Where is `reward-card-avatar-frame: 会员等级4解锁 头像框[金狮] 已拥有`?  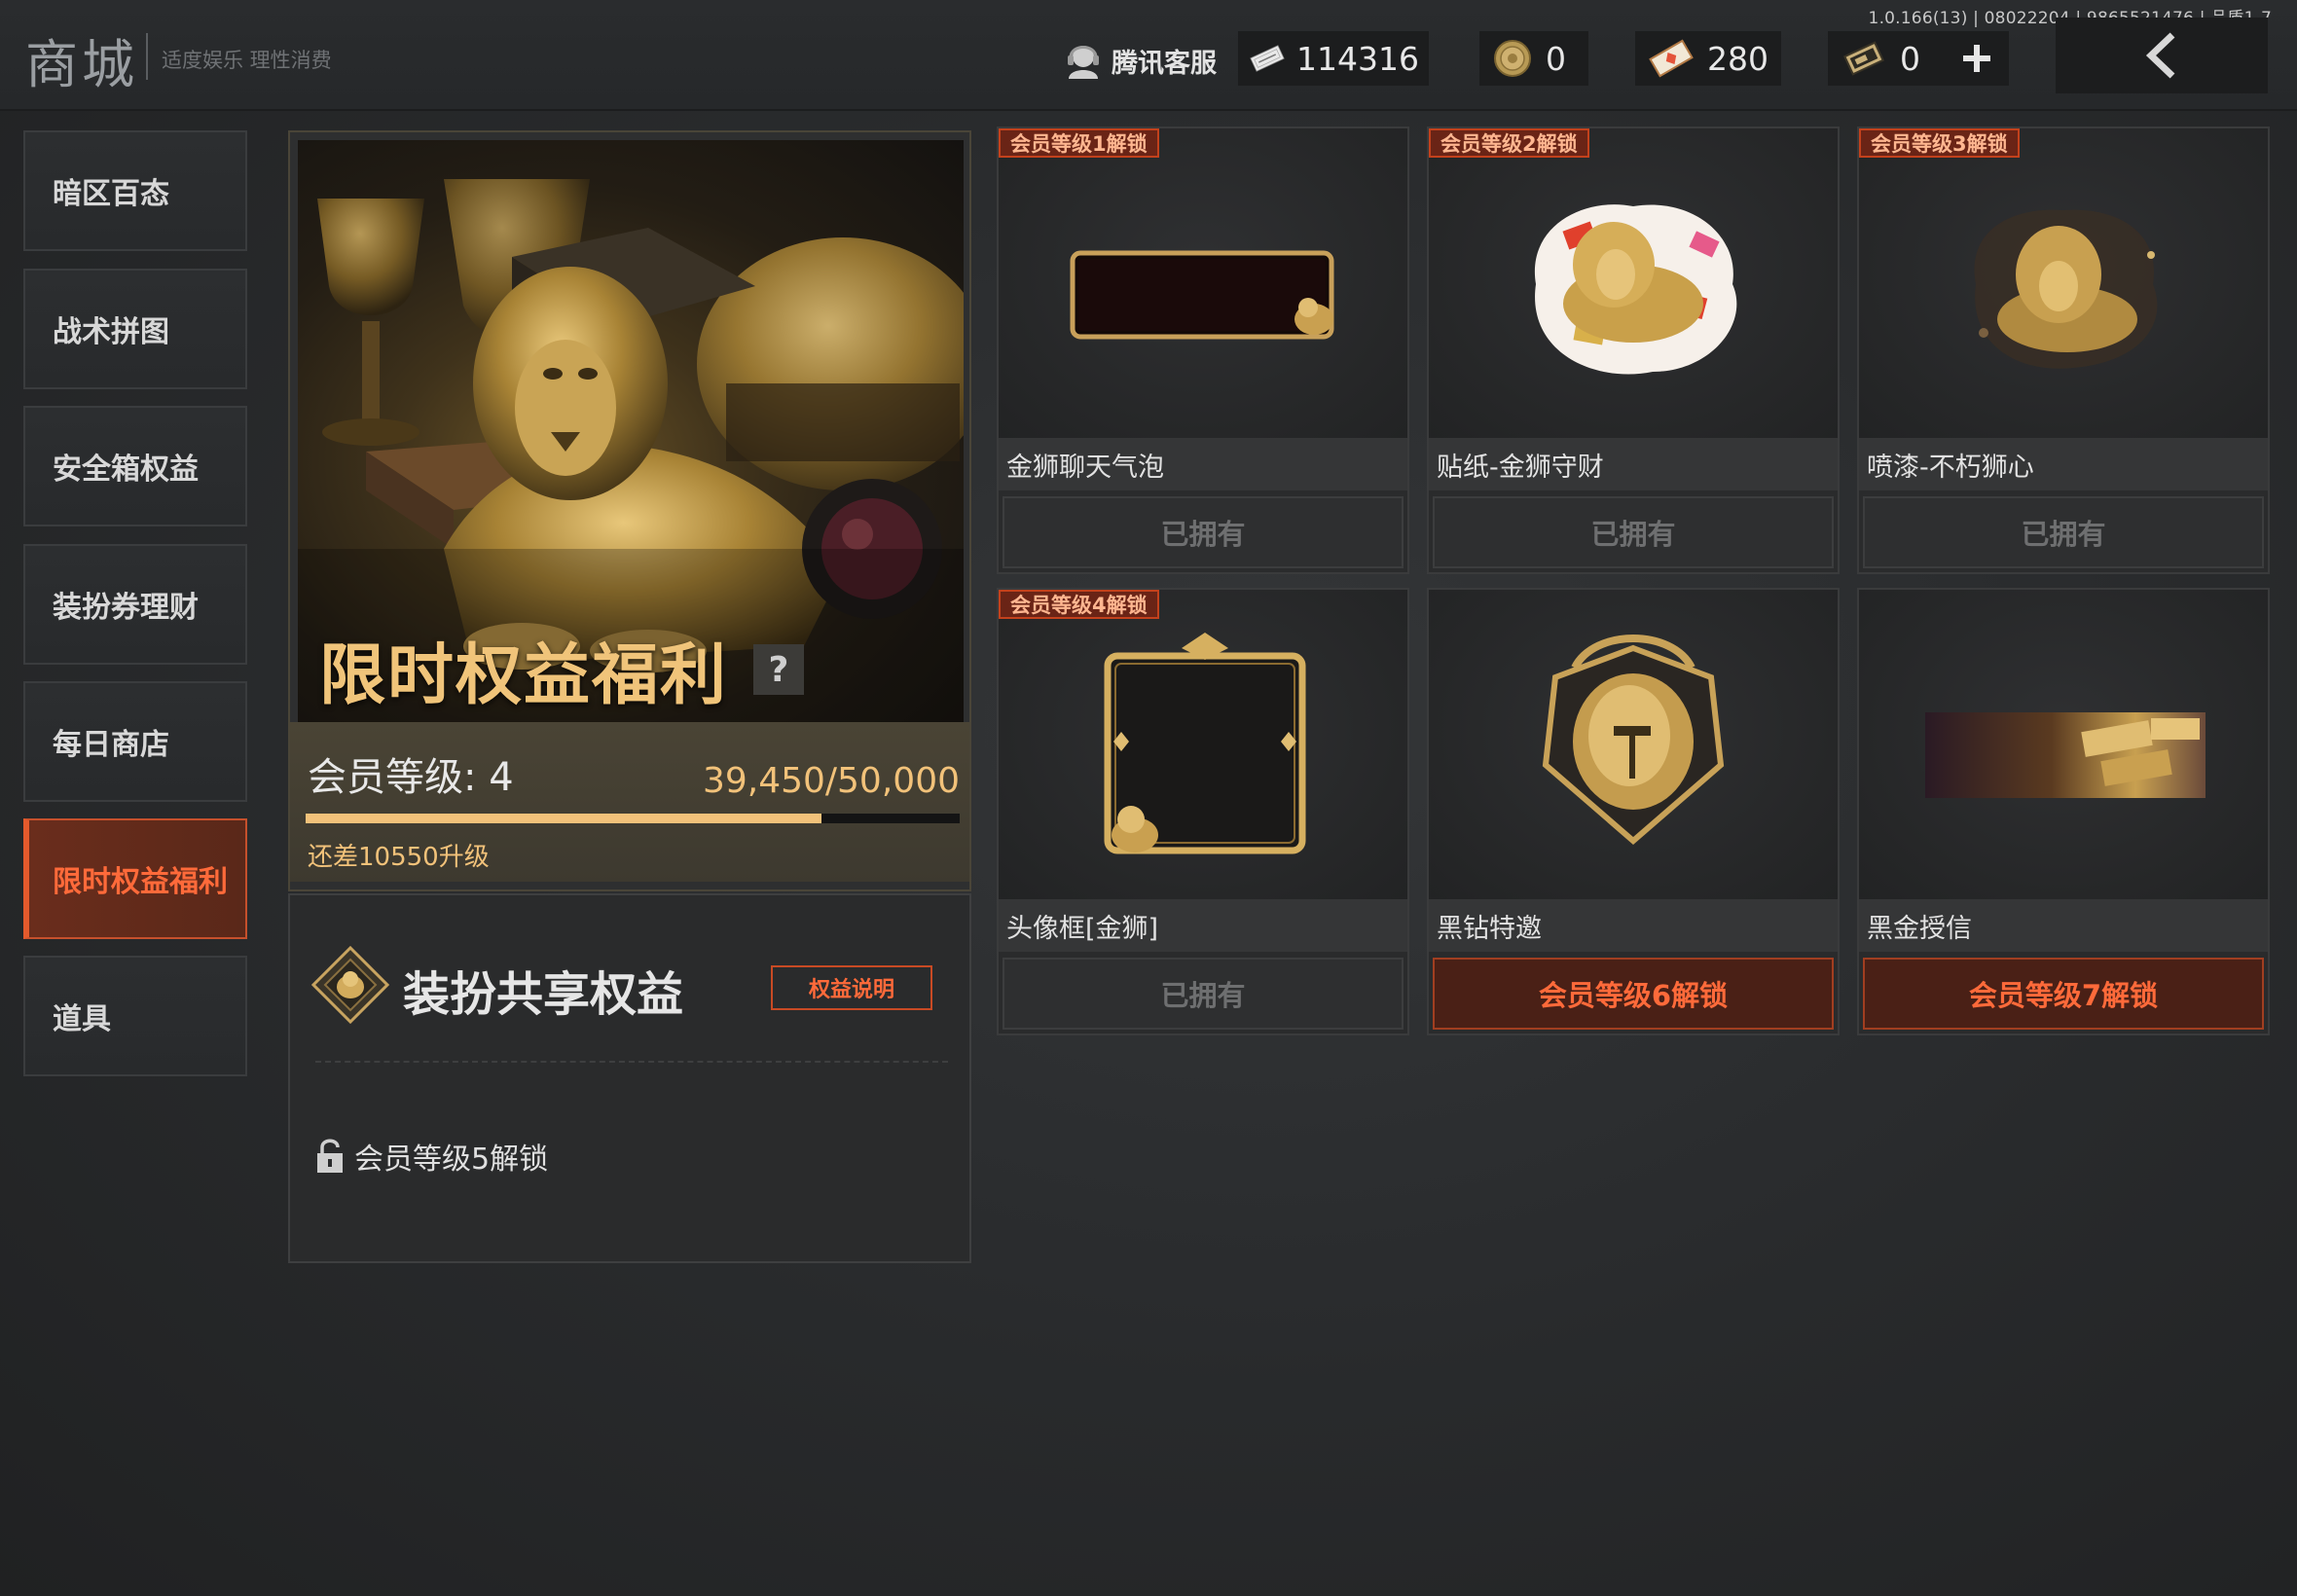
reward-card-avatar-frame: 会员等级4解锁 头像框[金狮] 已拥有 is located at coordinates (1203, 811).